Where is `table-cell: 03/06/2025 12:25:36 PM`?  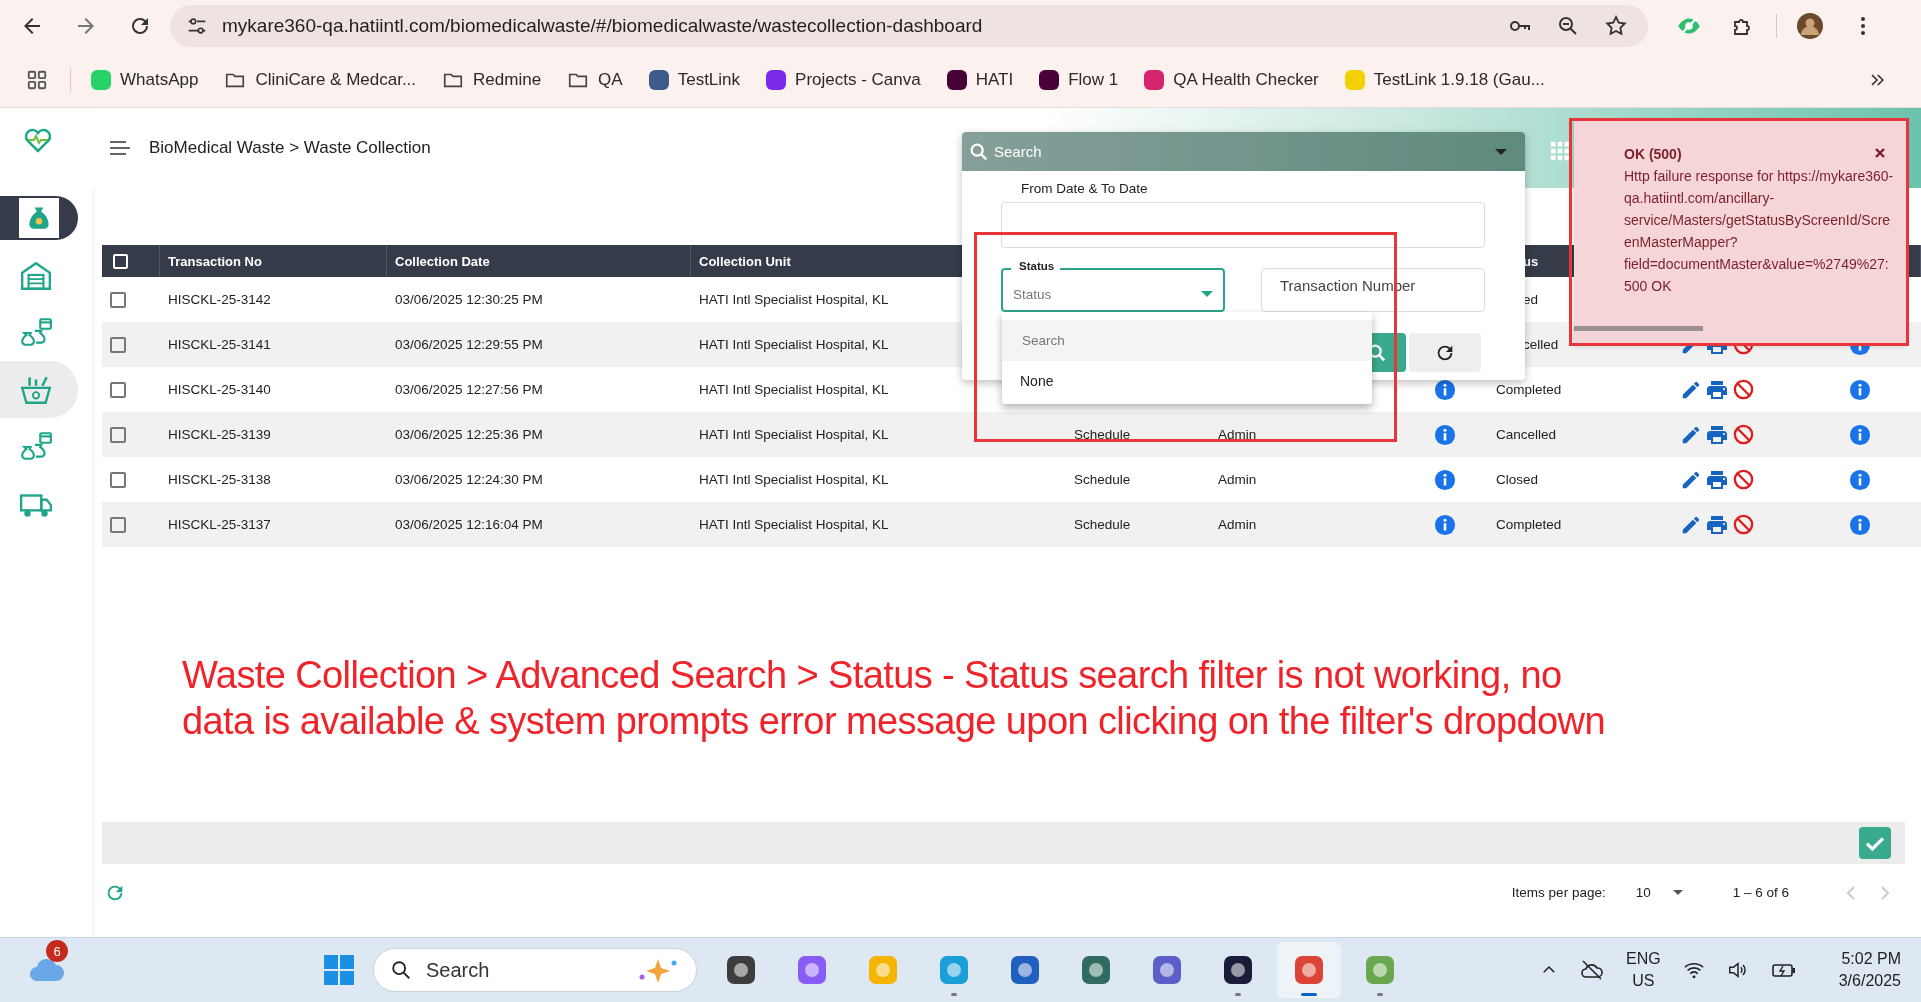 table-cell: 03/06/2025 12:25:36 PM is located at coordinates (469, 434).